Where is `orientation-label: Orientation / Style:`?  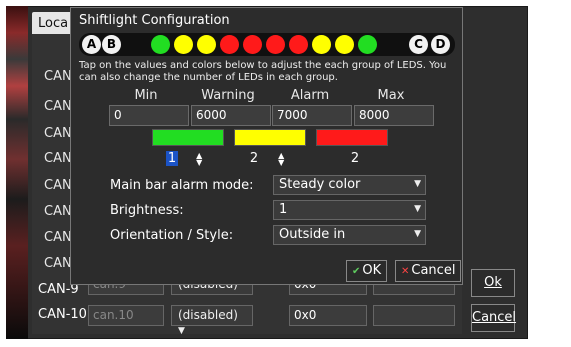 orientation-label: Orientation / Style: is located at coordinates (172, 235).